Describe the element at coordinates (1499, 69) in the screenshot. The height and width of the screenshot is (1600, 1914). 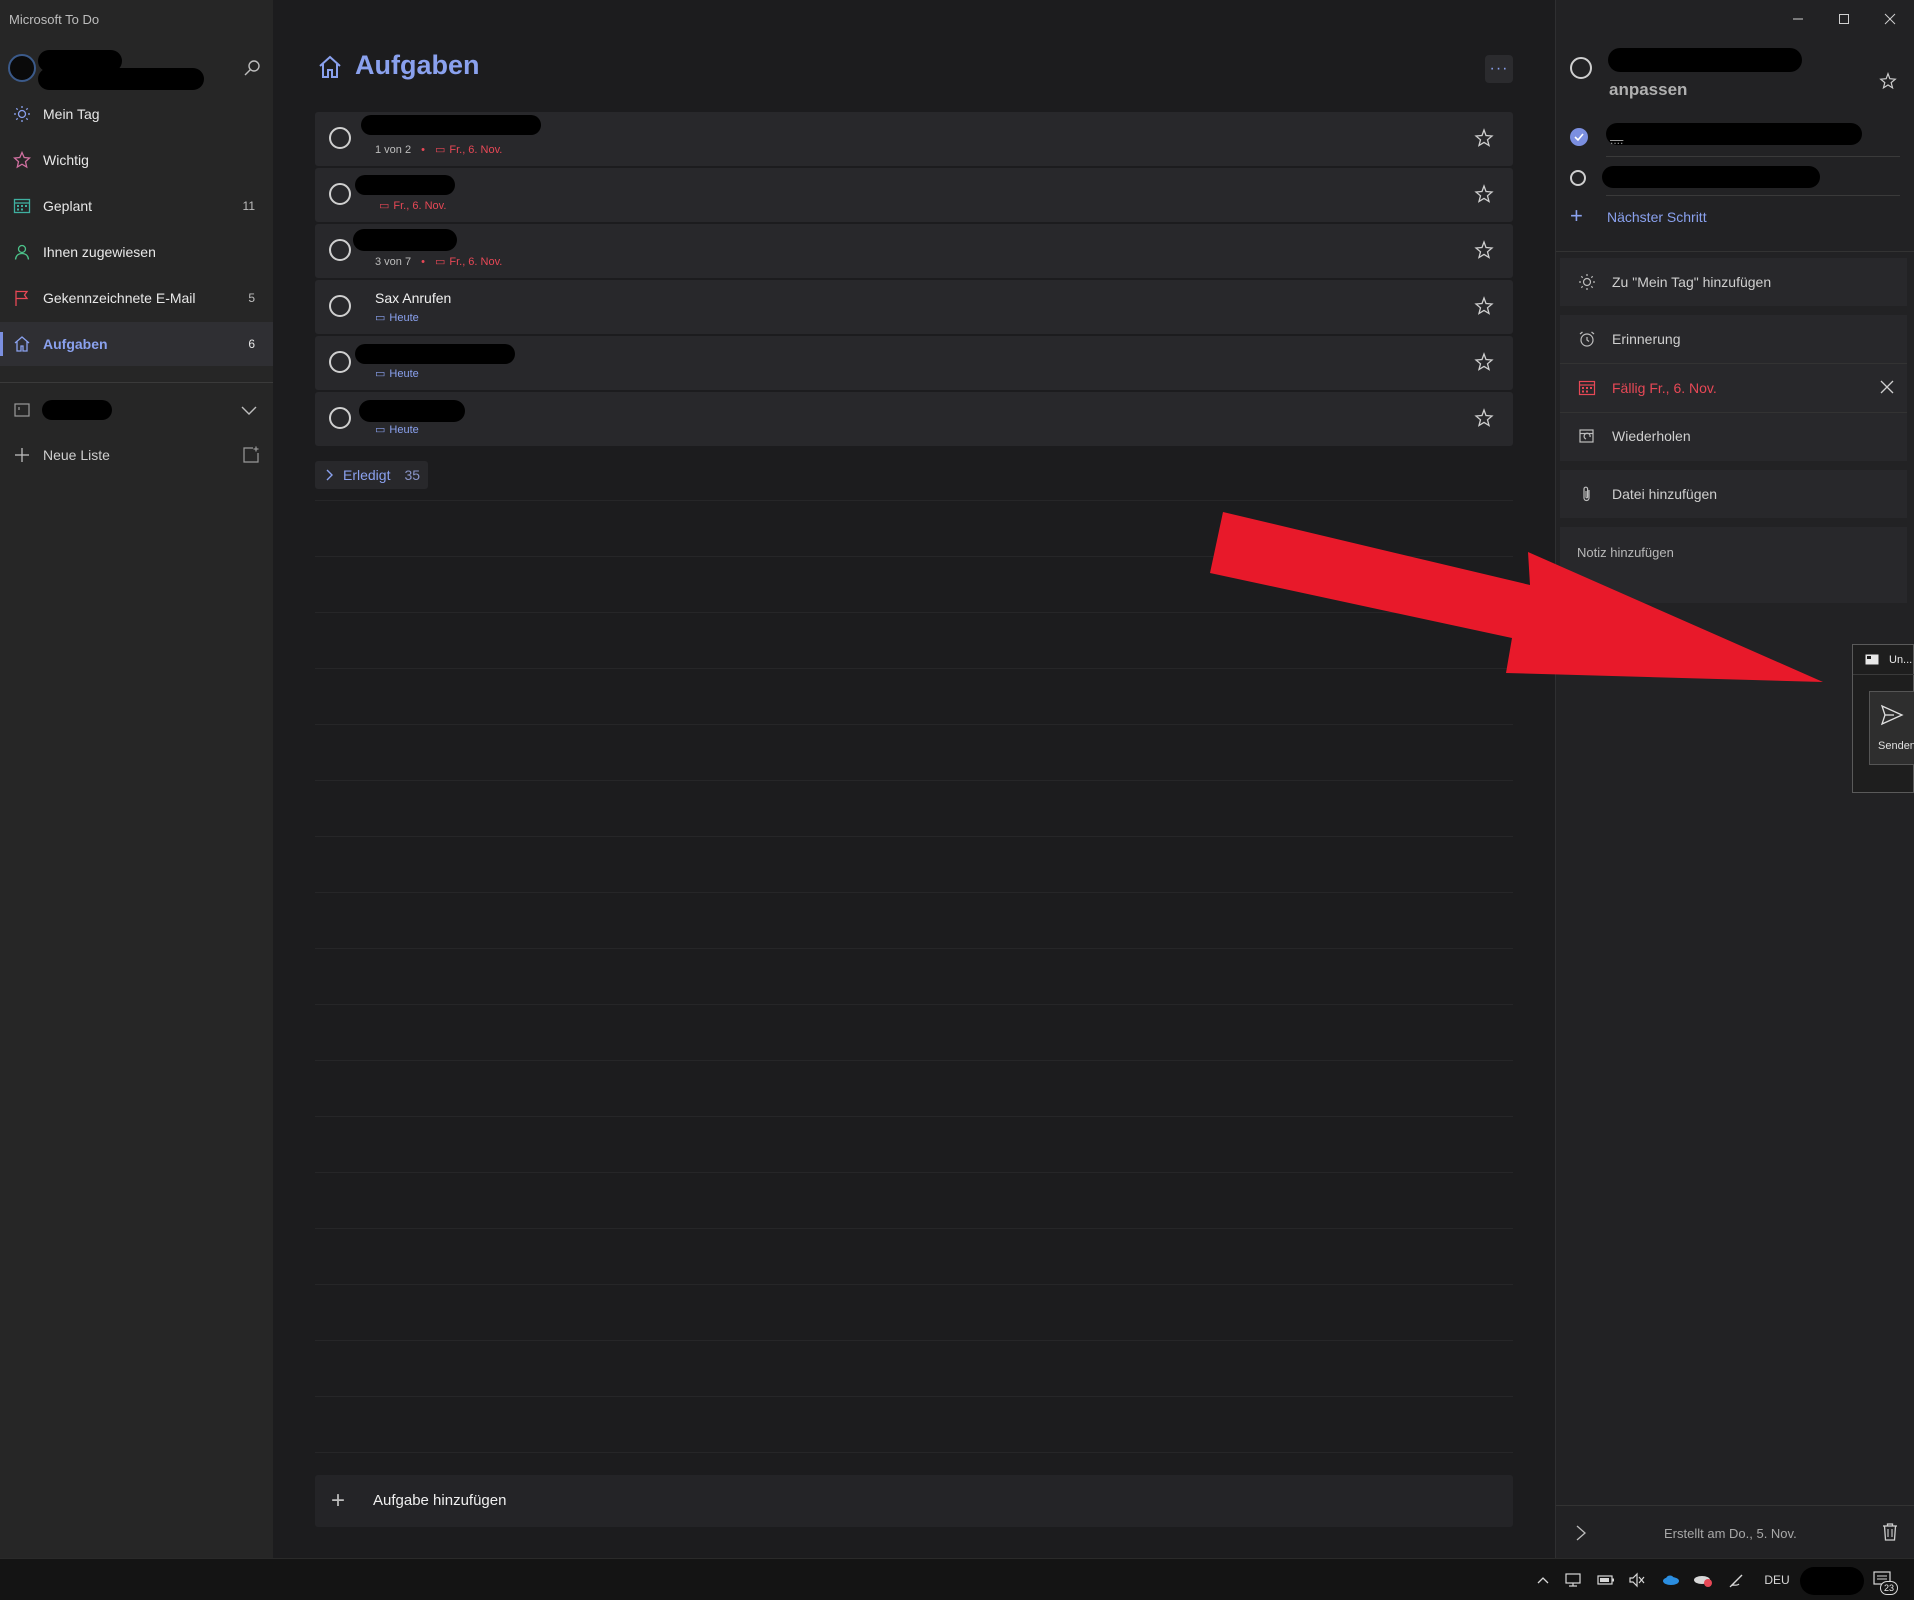
I see `more-options-button: ···` at that location.